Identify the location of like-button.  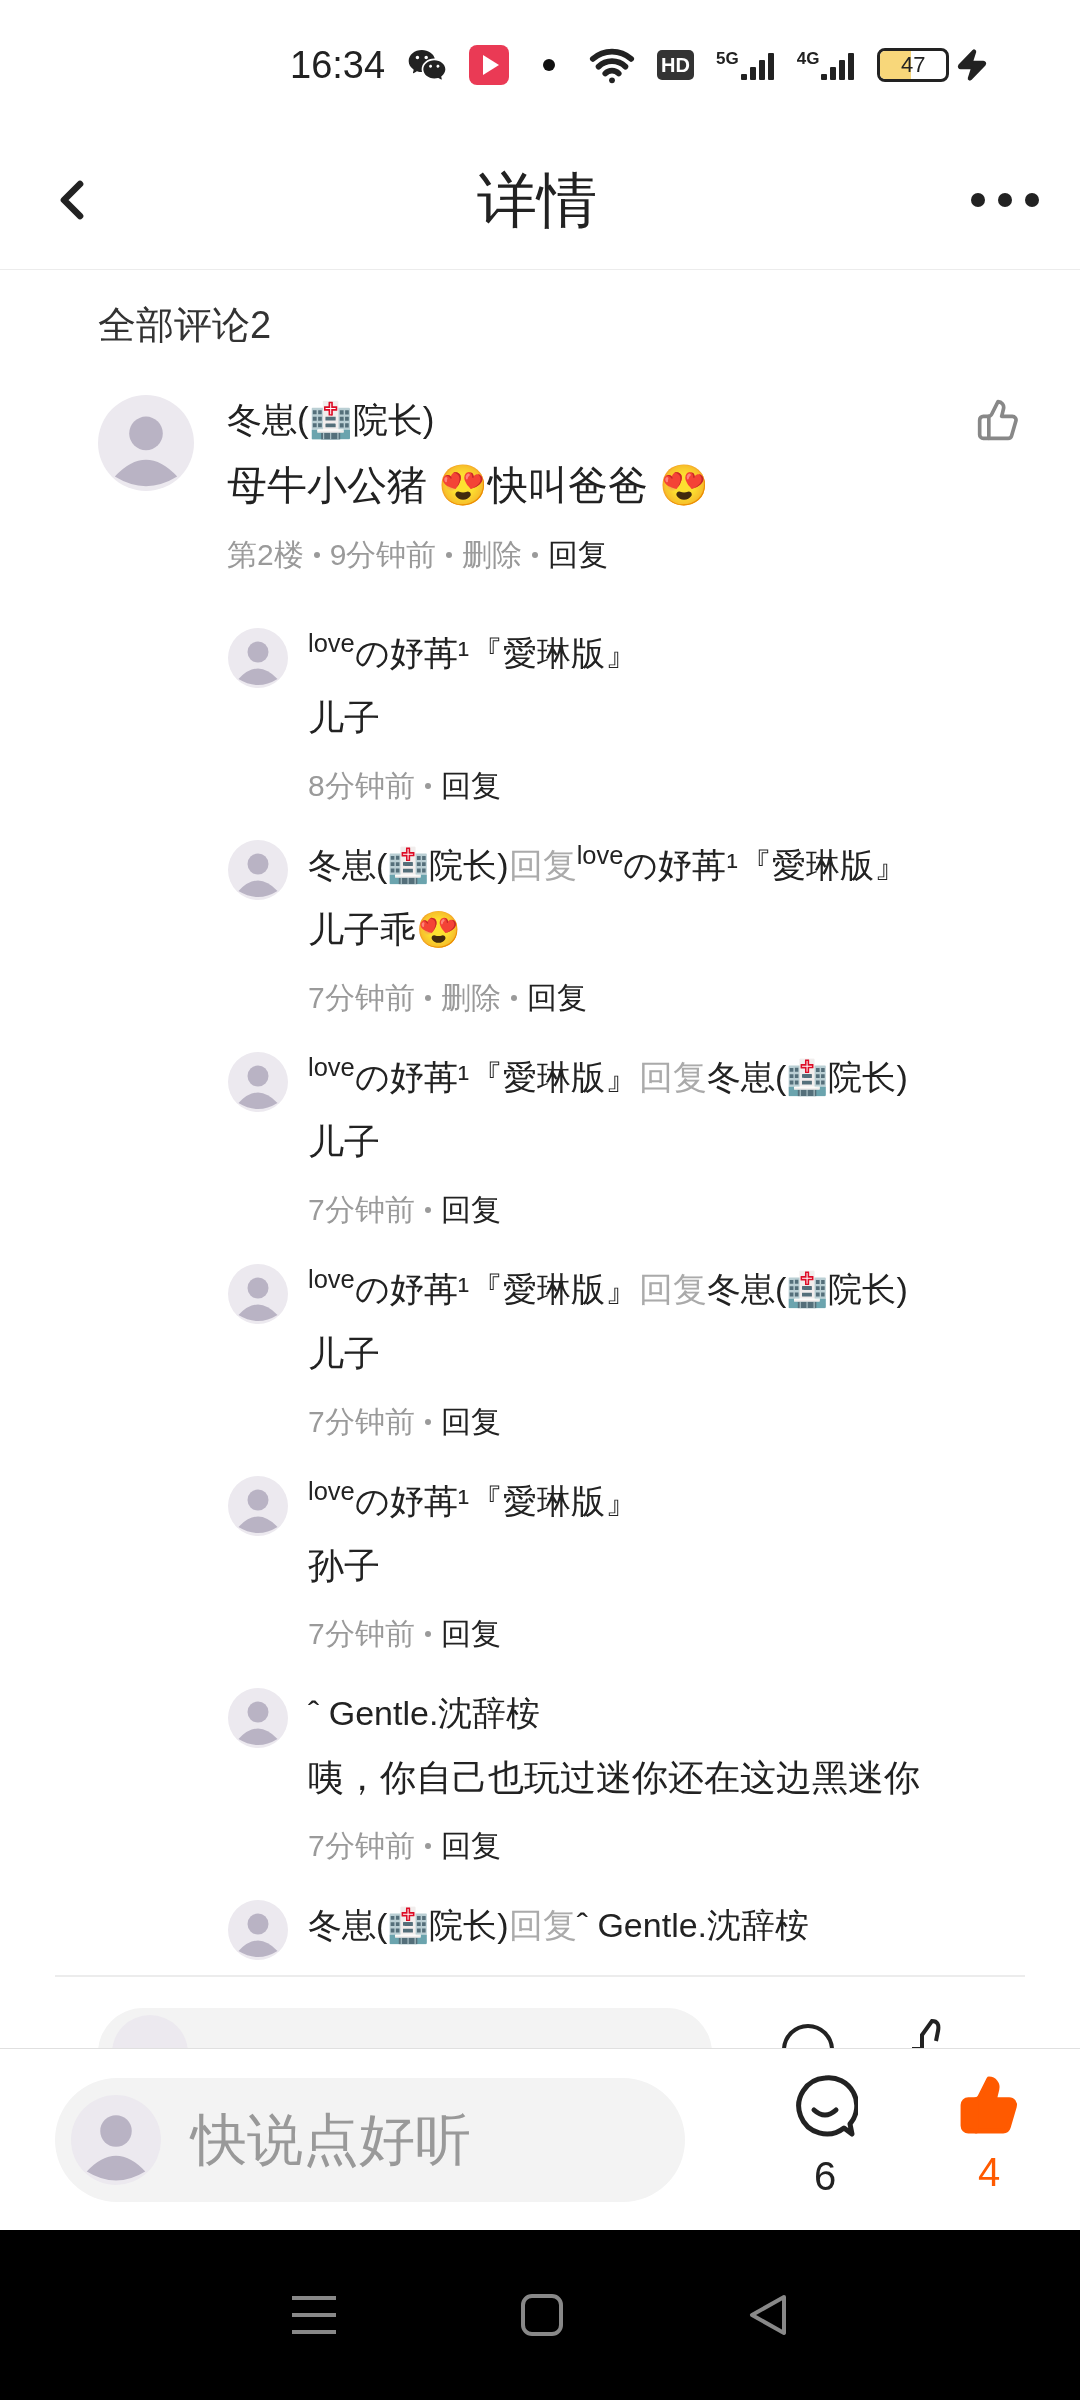
(998, 420).